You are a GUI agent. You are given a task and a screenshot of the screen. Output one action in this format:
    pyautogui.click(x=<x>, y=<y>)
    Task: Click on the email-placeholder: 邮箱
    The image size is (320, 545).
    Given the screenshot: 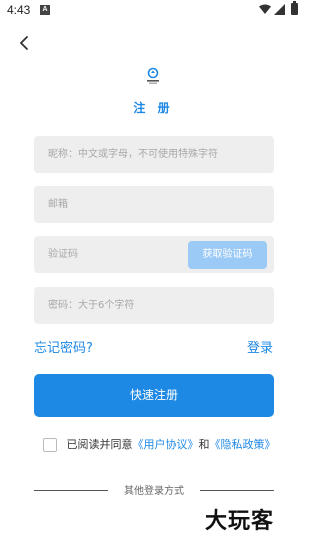 What is the action you would take?
    pyautogui.click(x=58, y=204)
    